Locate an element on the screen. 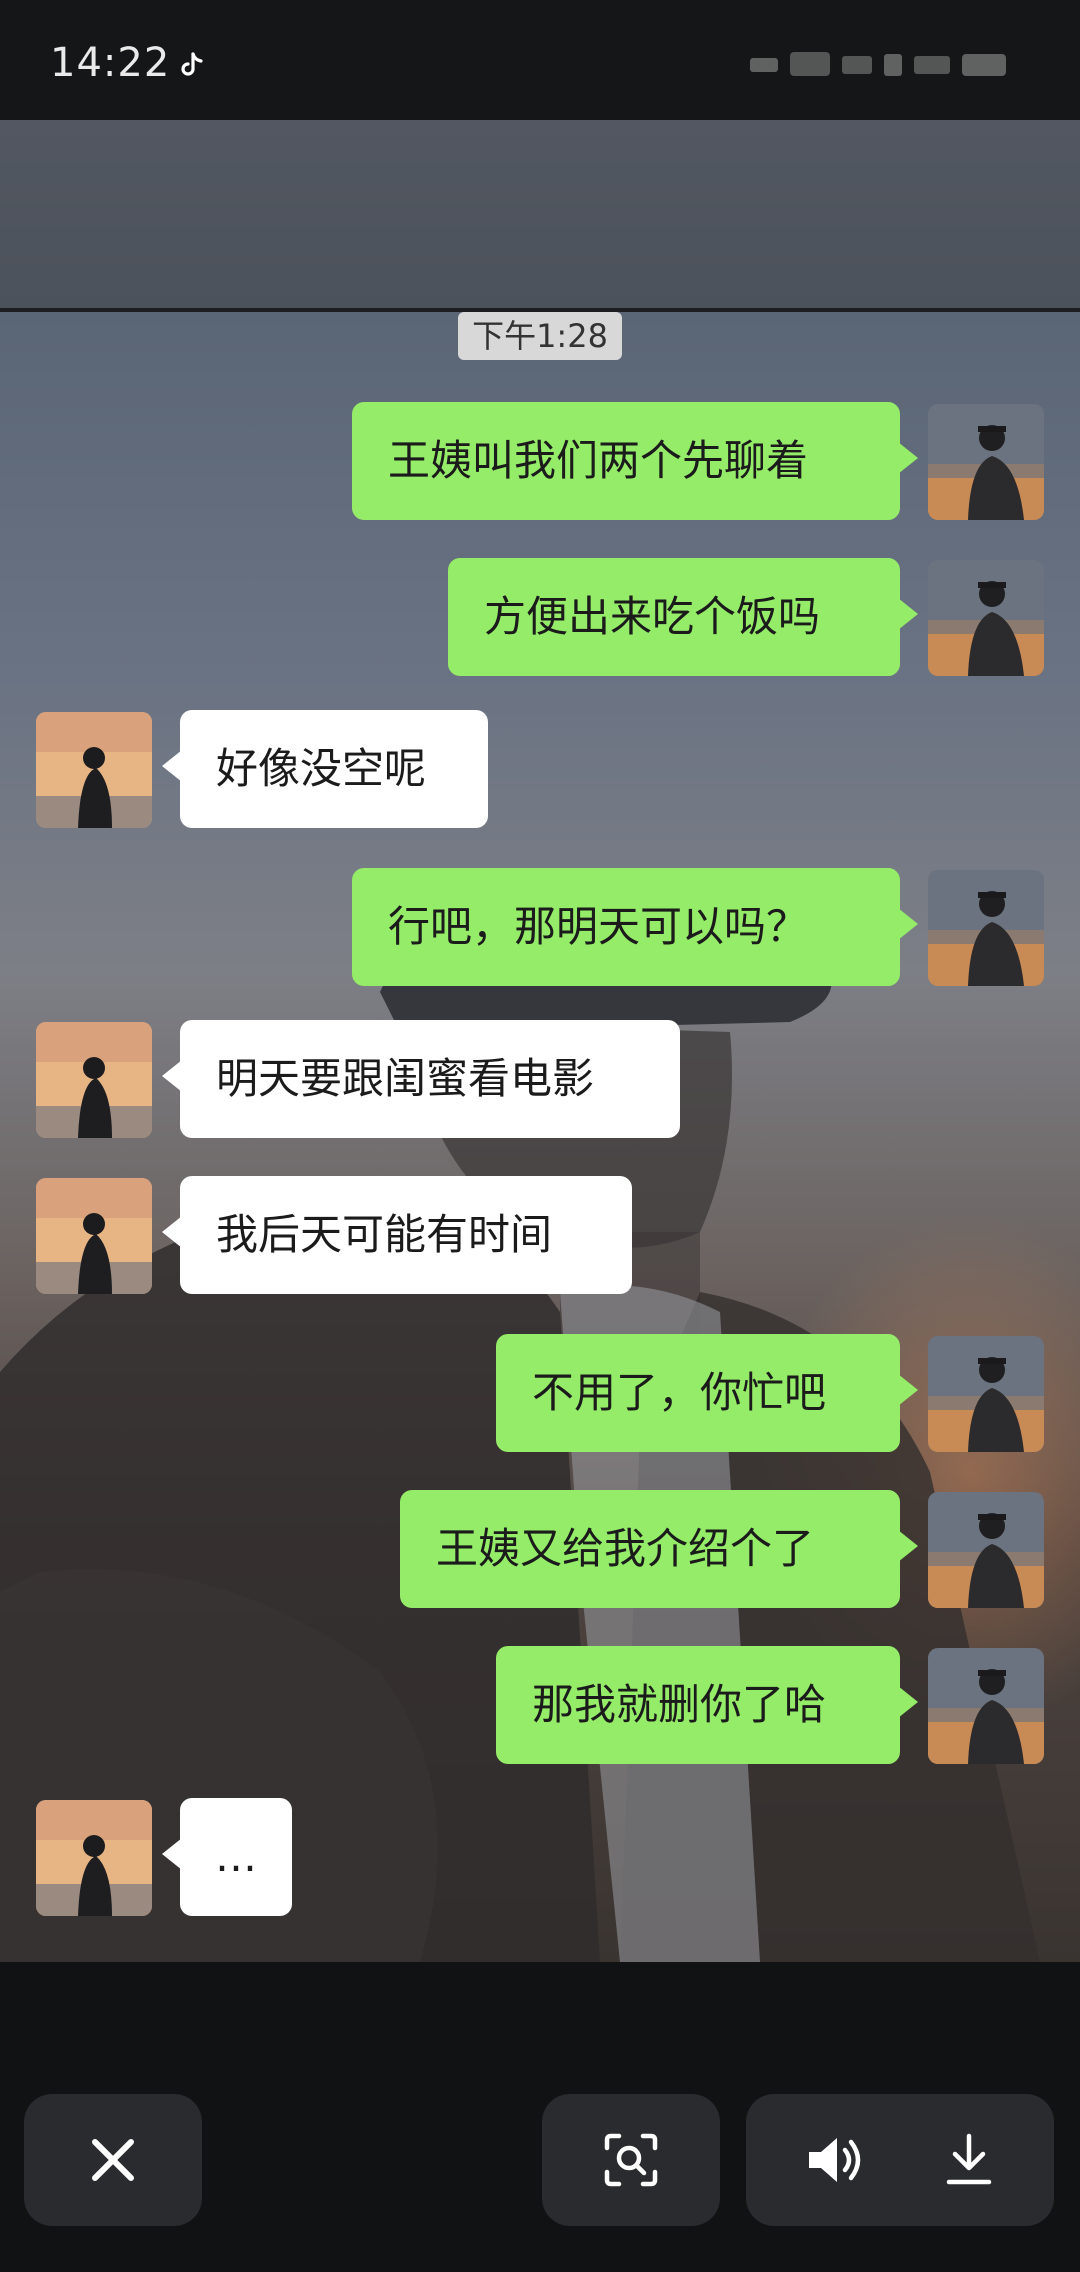 Image resolution: width=1080 pixels, height=2272 pixels. status-bar: 14:22 is located at coordinates (540, 60).